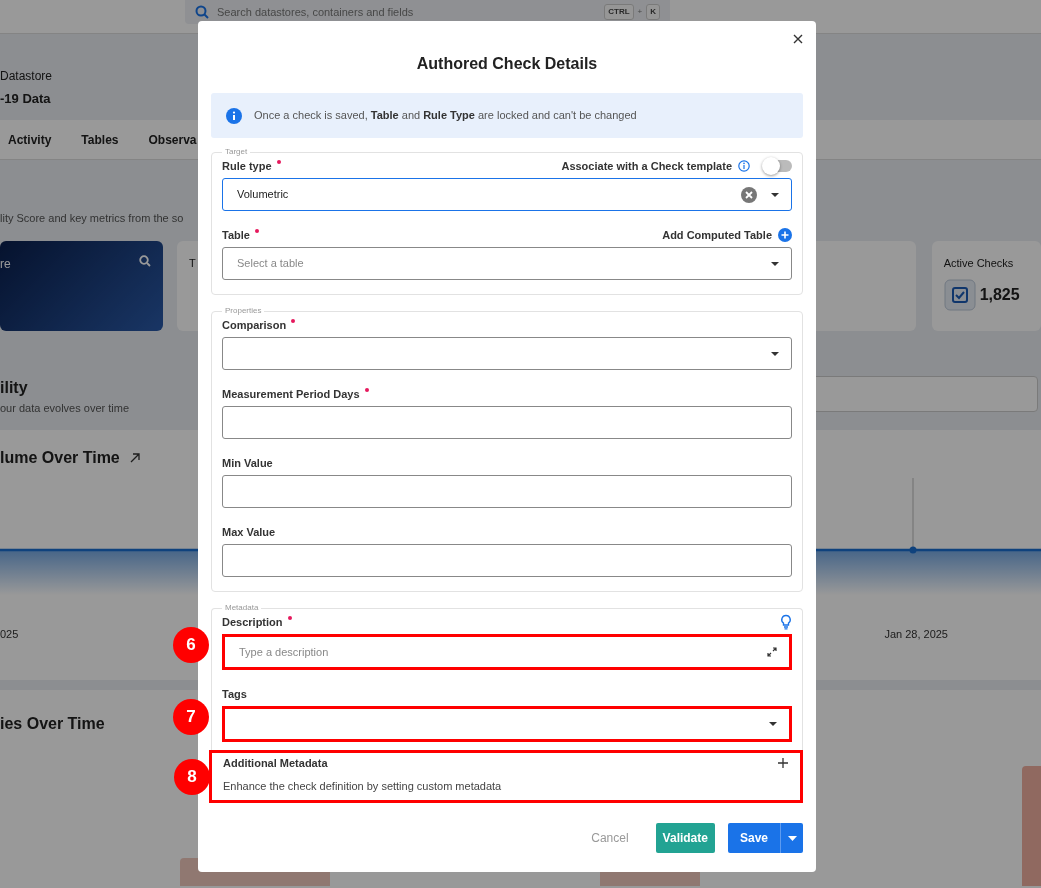 The image size is (1041, 888). I want to click on field-label: Table, so click(236, 235).